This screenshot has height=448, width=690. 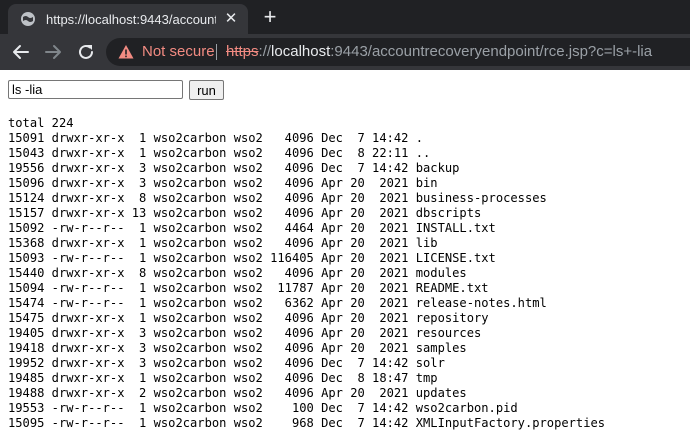 I want to click on warning-icon, so click(x=126, y=52).